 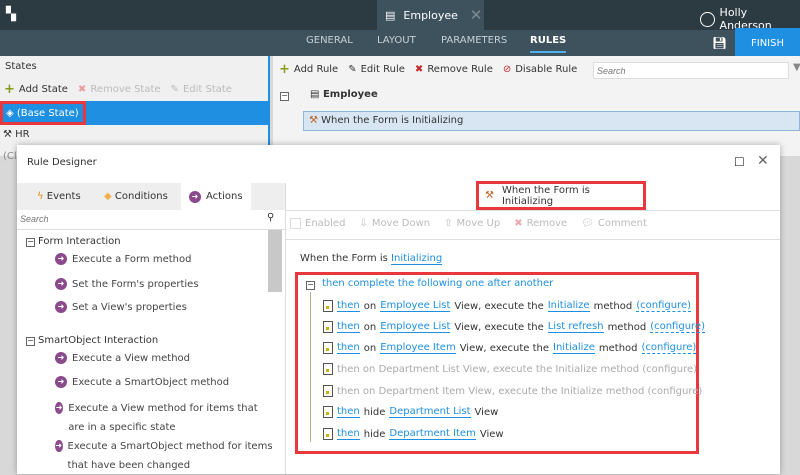 I want to click on tab-rules: RULES, so click(x=548, y=43).